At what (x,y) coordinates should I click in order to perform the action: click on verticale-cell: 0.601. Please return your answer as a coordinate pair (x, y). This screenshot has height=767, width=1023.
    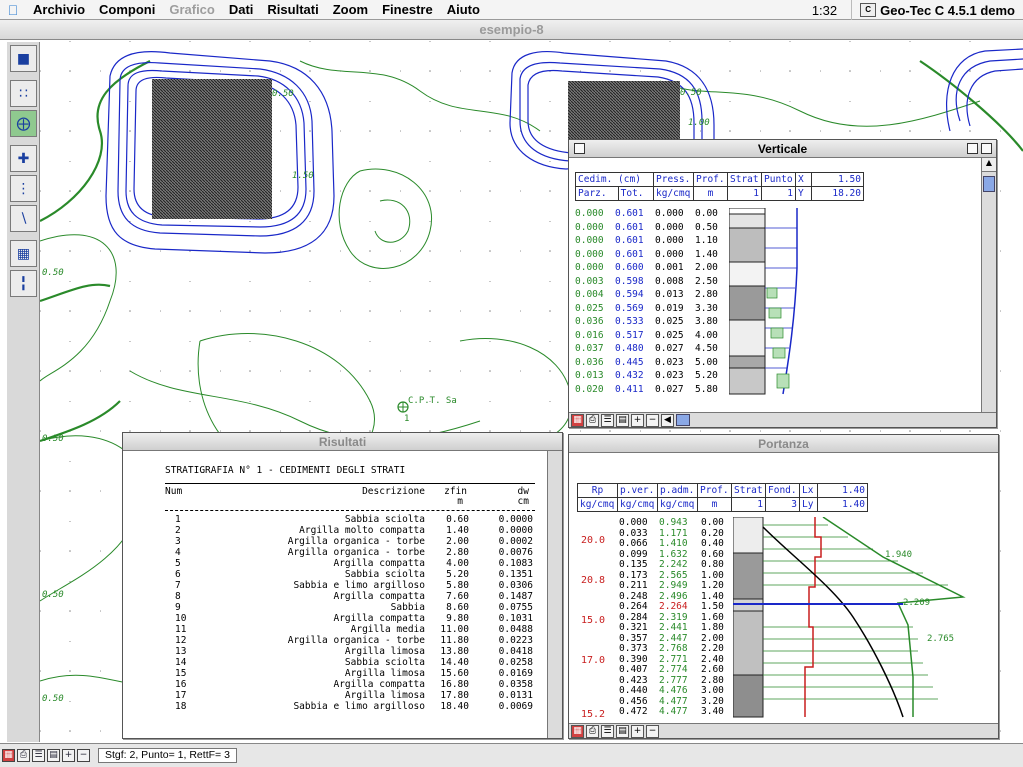
    Looking at the image, I should click on (629, 240).